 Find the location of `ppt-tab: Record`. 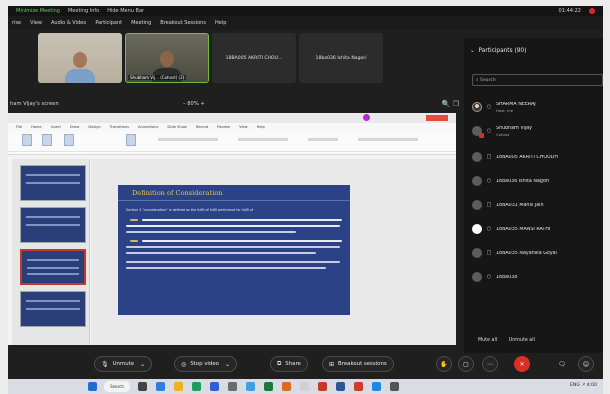

ppt-tab: Record is located at coordinates (202, 127).